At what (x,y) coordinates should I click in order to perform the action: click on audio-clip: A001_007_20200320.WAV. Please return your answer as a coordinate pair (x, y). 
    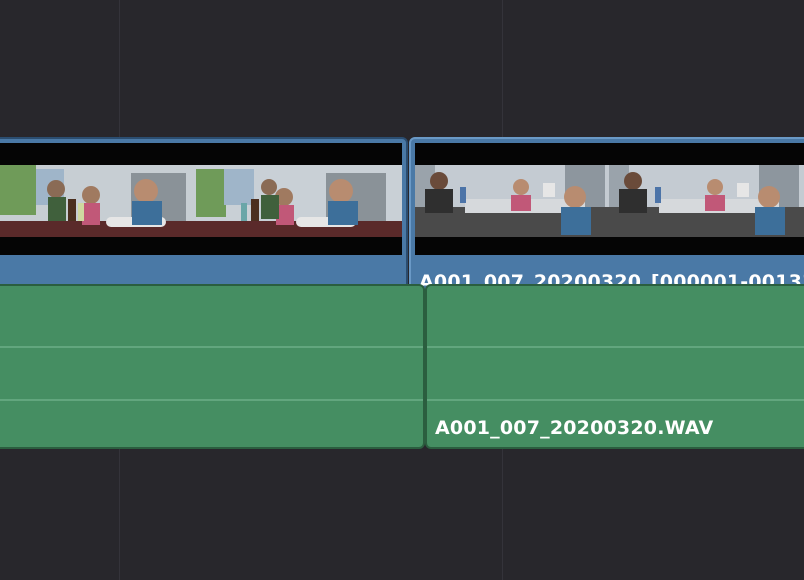
    Looking at the image, I should click on (614, 366).